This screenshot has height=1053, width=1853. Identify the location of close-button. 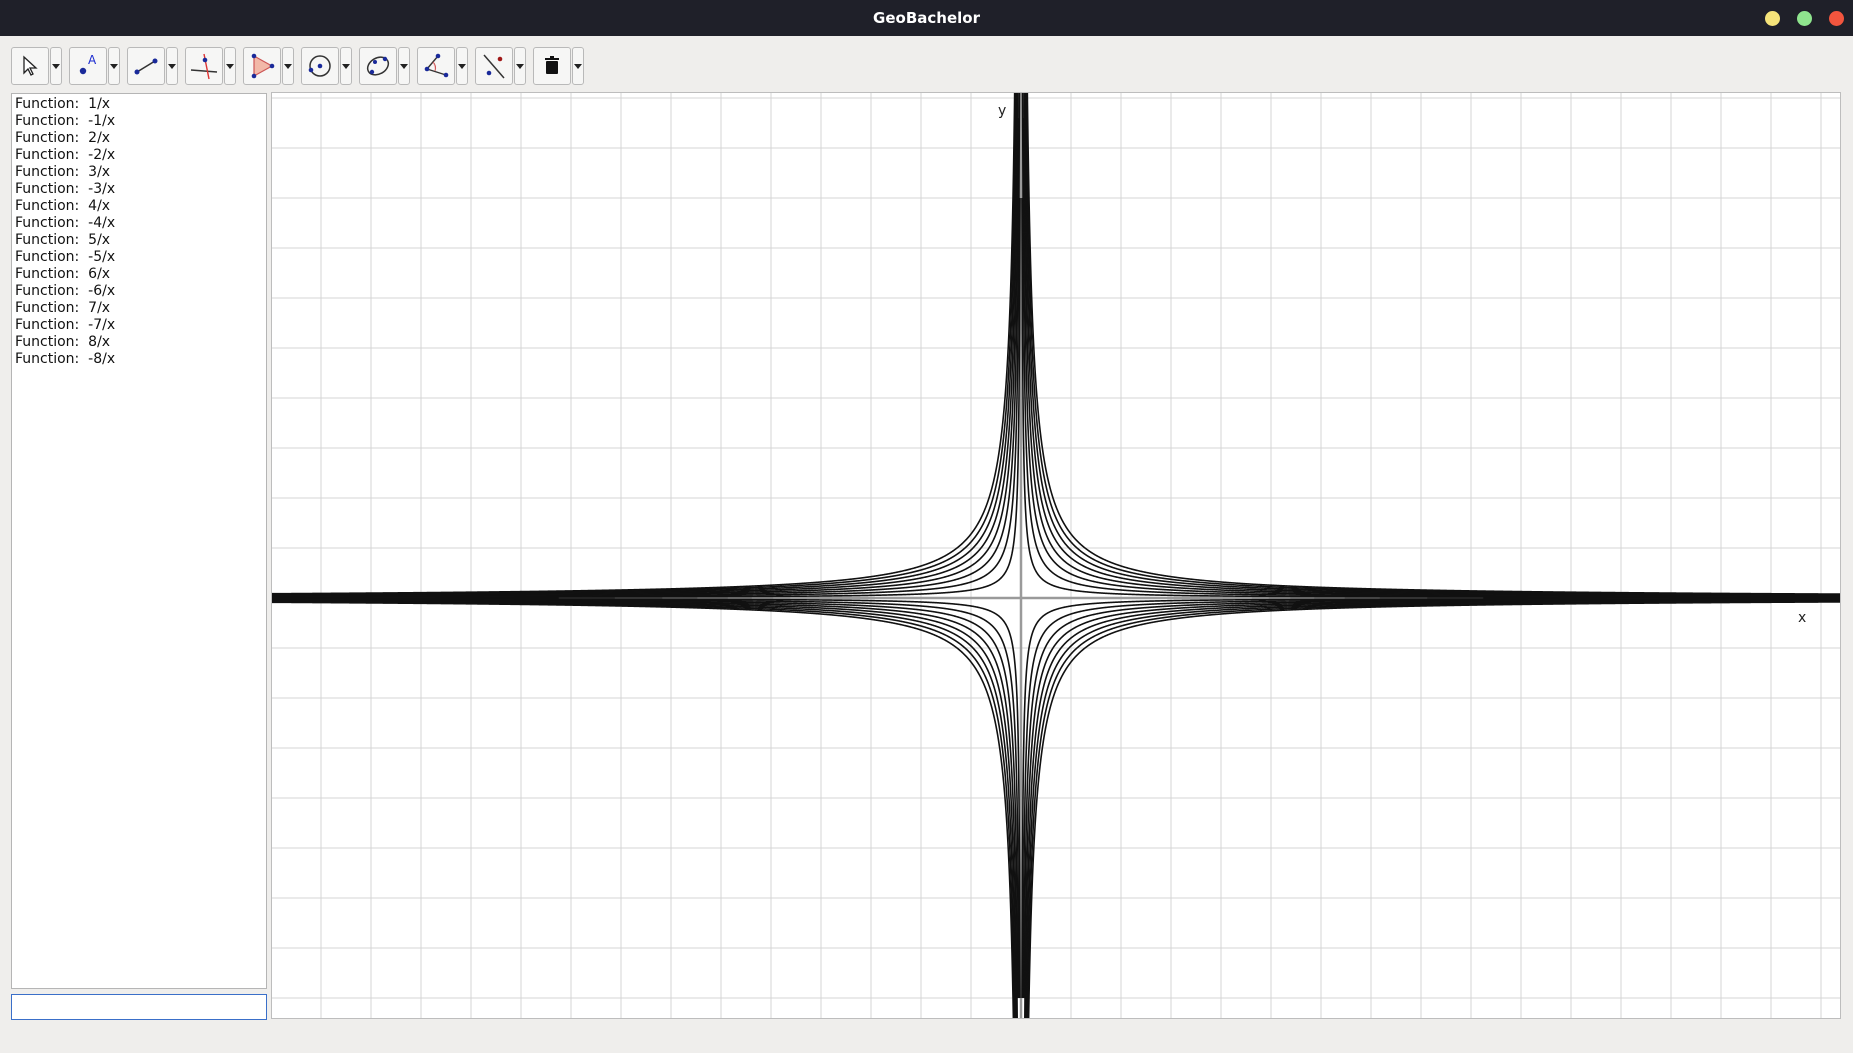
(1836, 18).